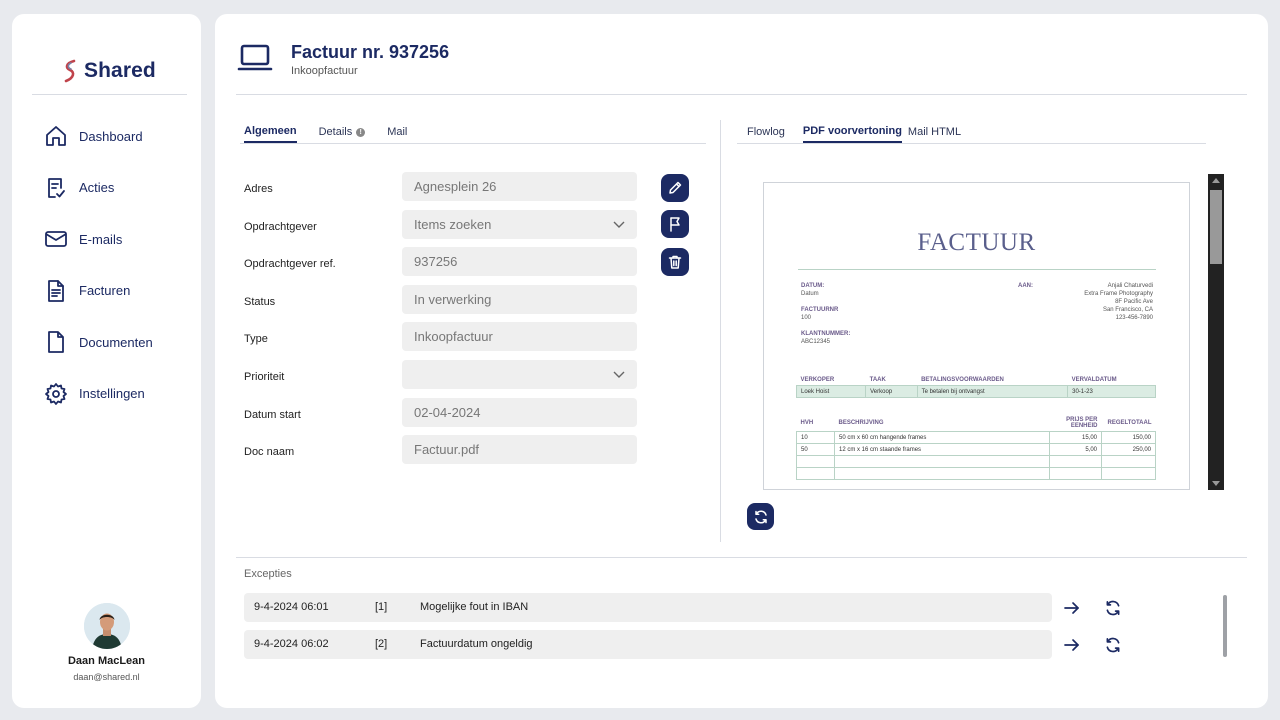 The height and width of the screenshot is (720, 1280). I want to click on tab-label: Mail, so click(397, 132).